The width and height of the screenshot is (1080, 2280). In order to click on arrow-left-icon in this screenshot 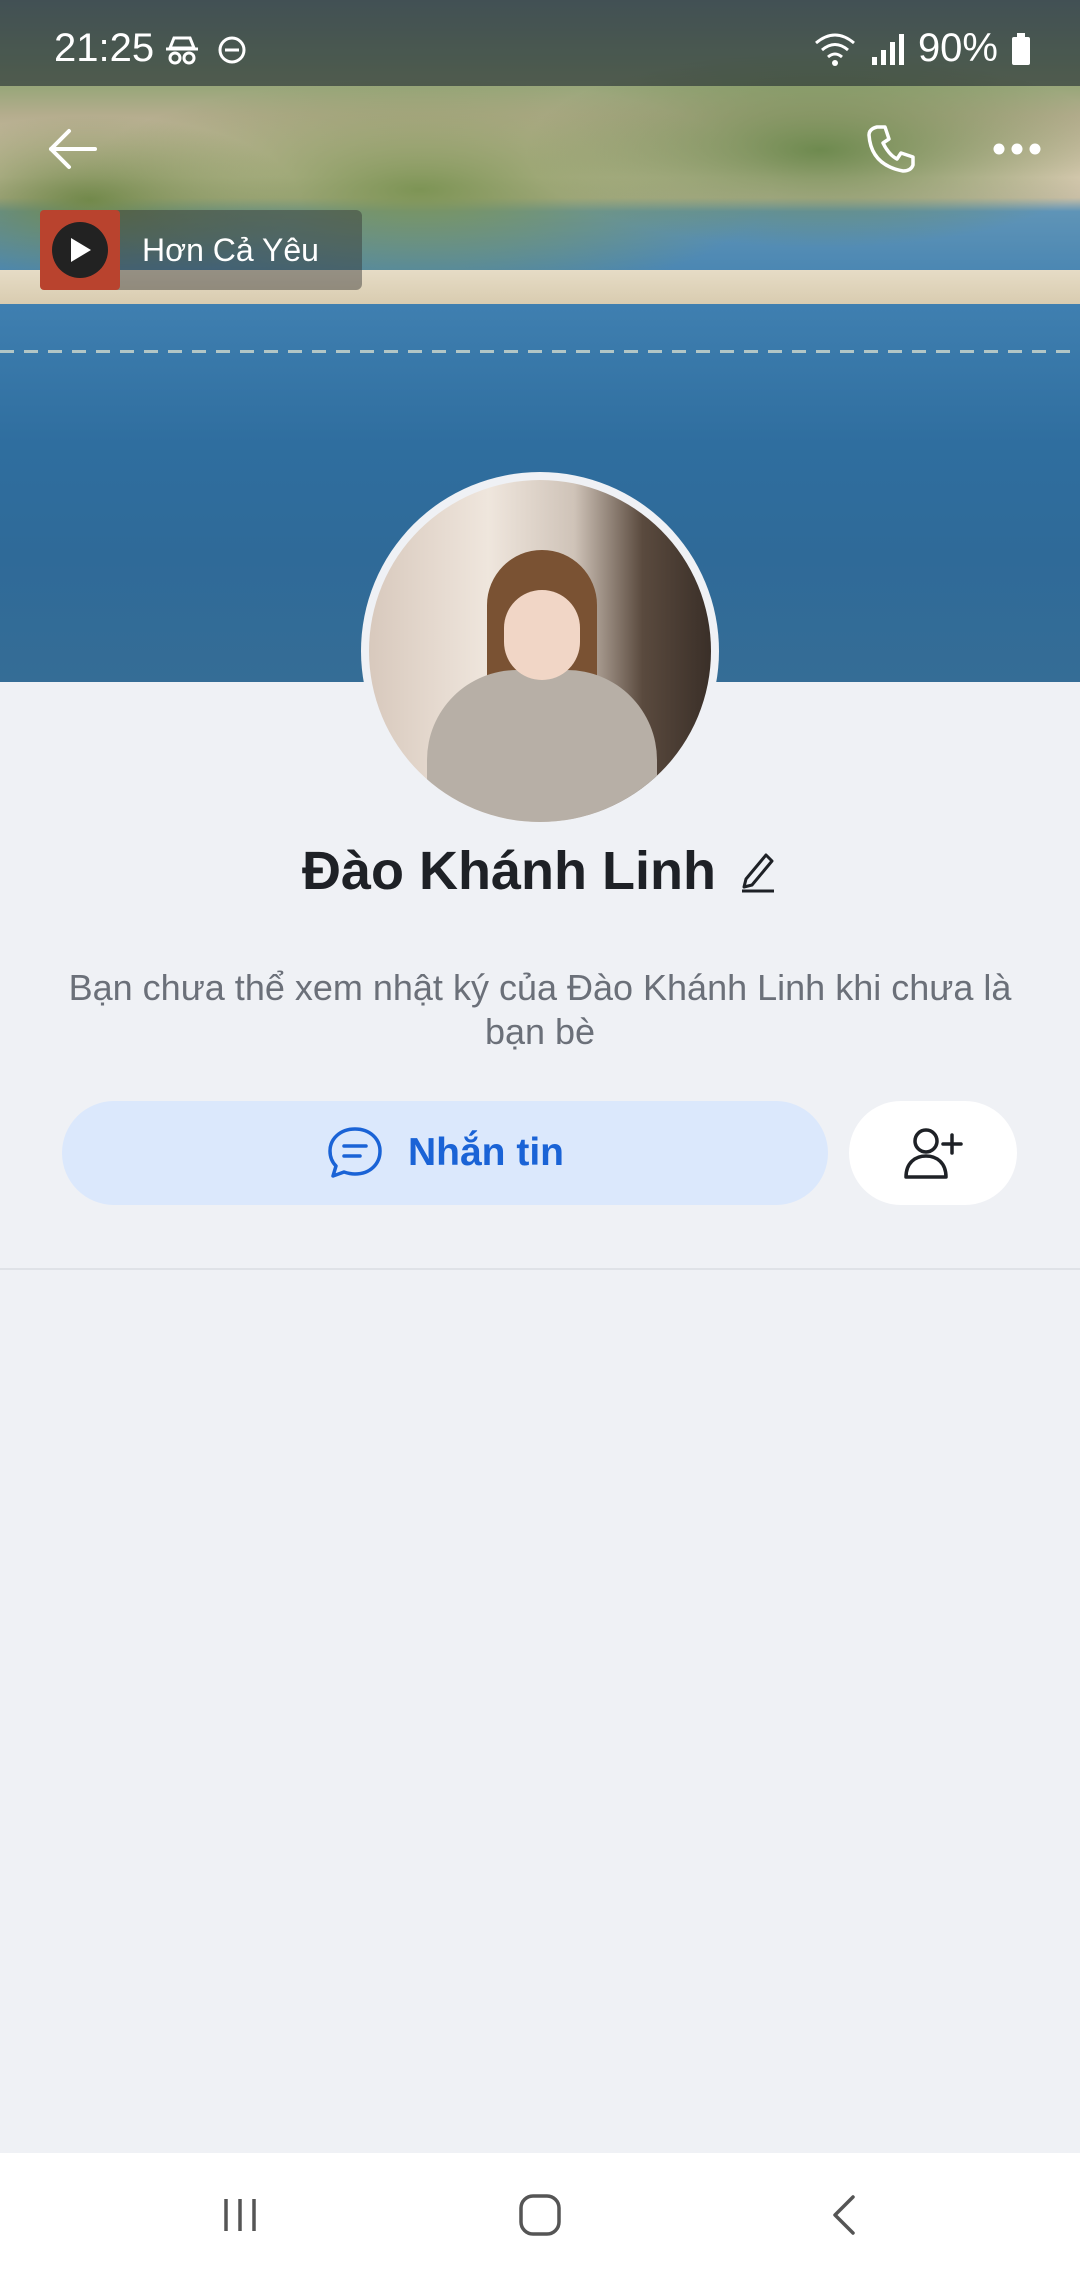, I will do `click(73, 149)`.